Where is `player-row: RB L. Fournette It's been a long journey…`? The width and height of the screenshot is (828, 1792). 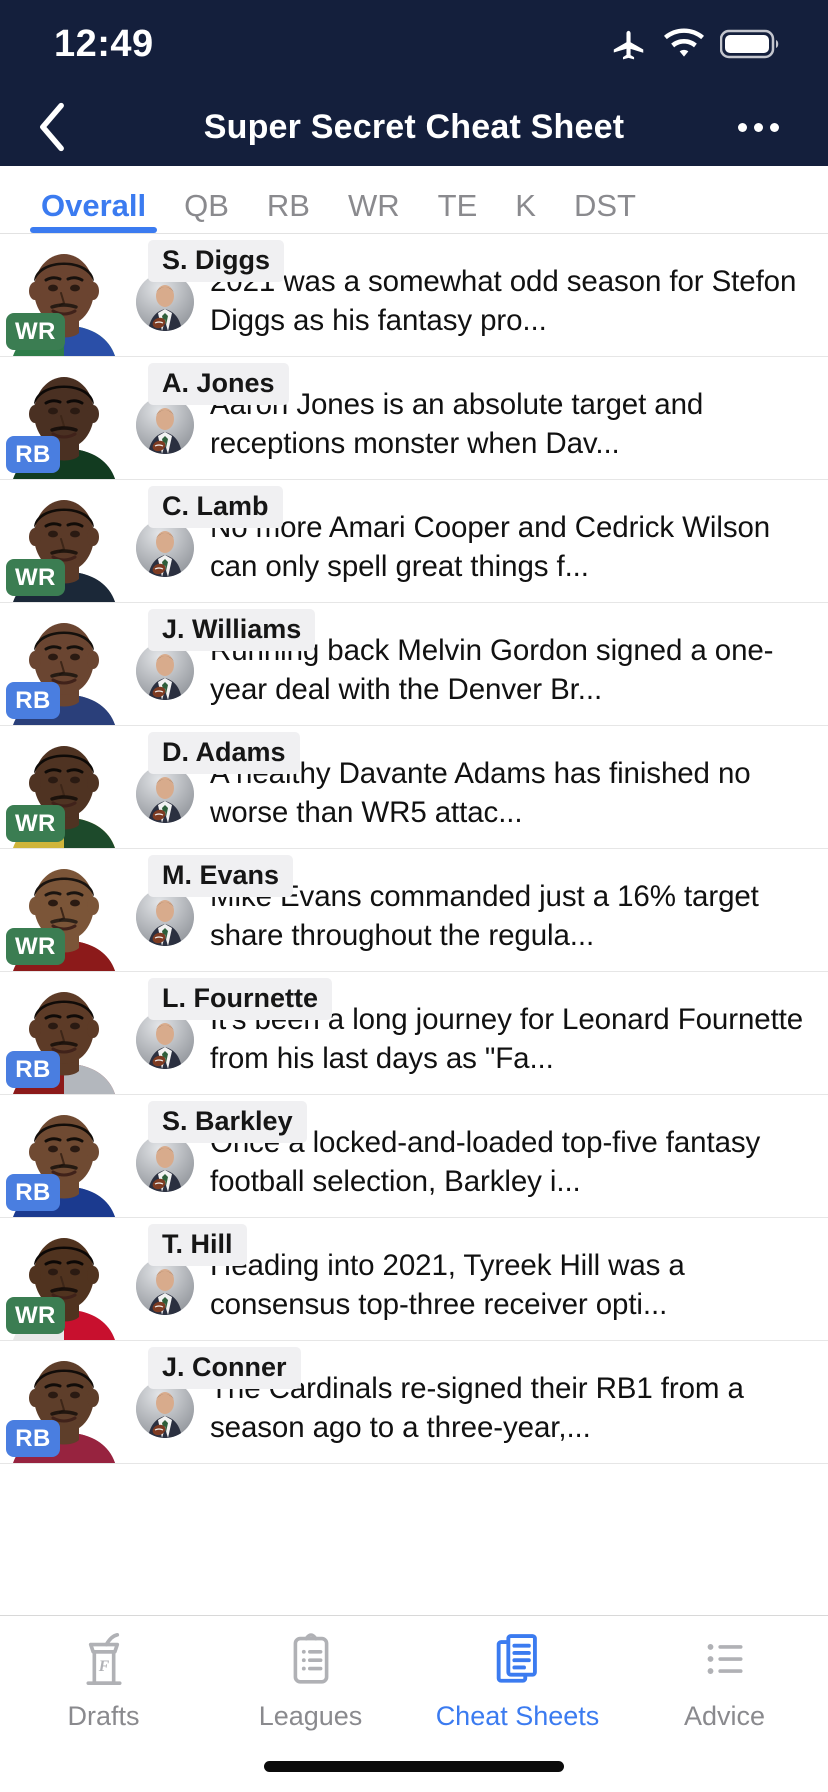
player-row: RB L. Fournette It's been a long journey… is located at coordinates (414, 1033).